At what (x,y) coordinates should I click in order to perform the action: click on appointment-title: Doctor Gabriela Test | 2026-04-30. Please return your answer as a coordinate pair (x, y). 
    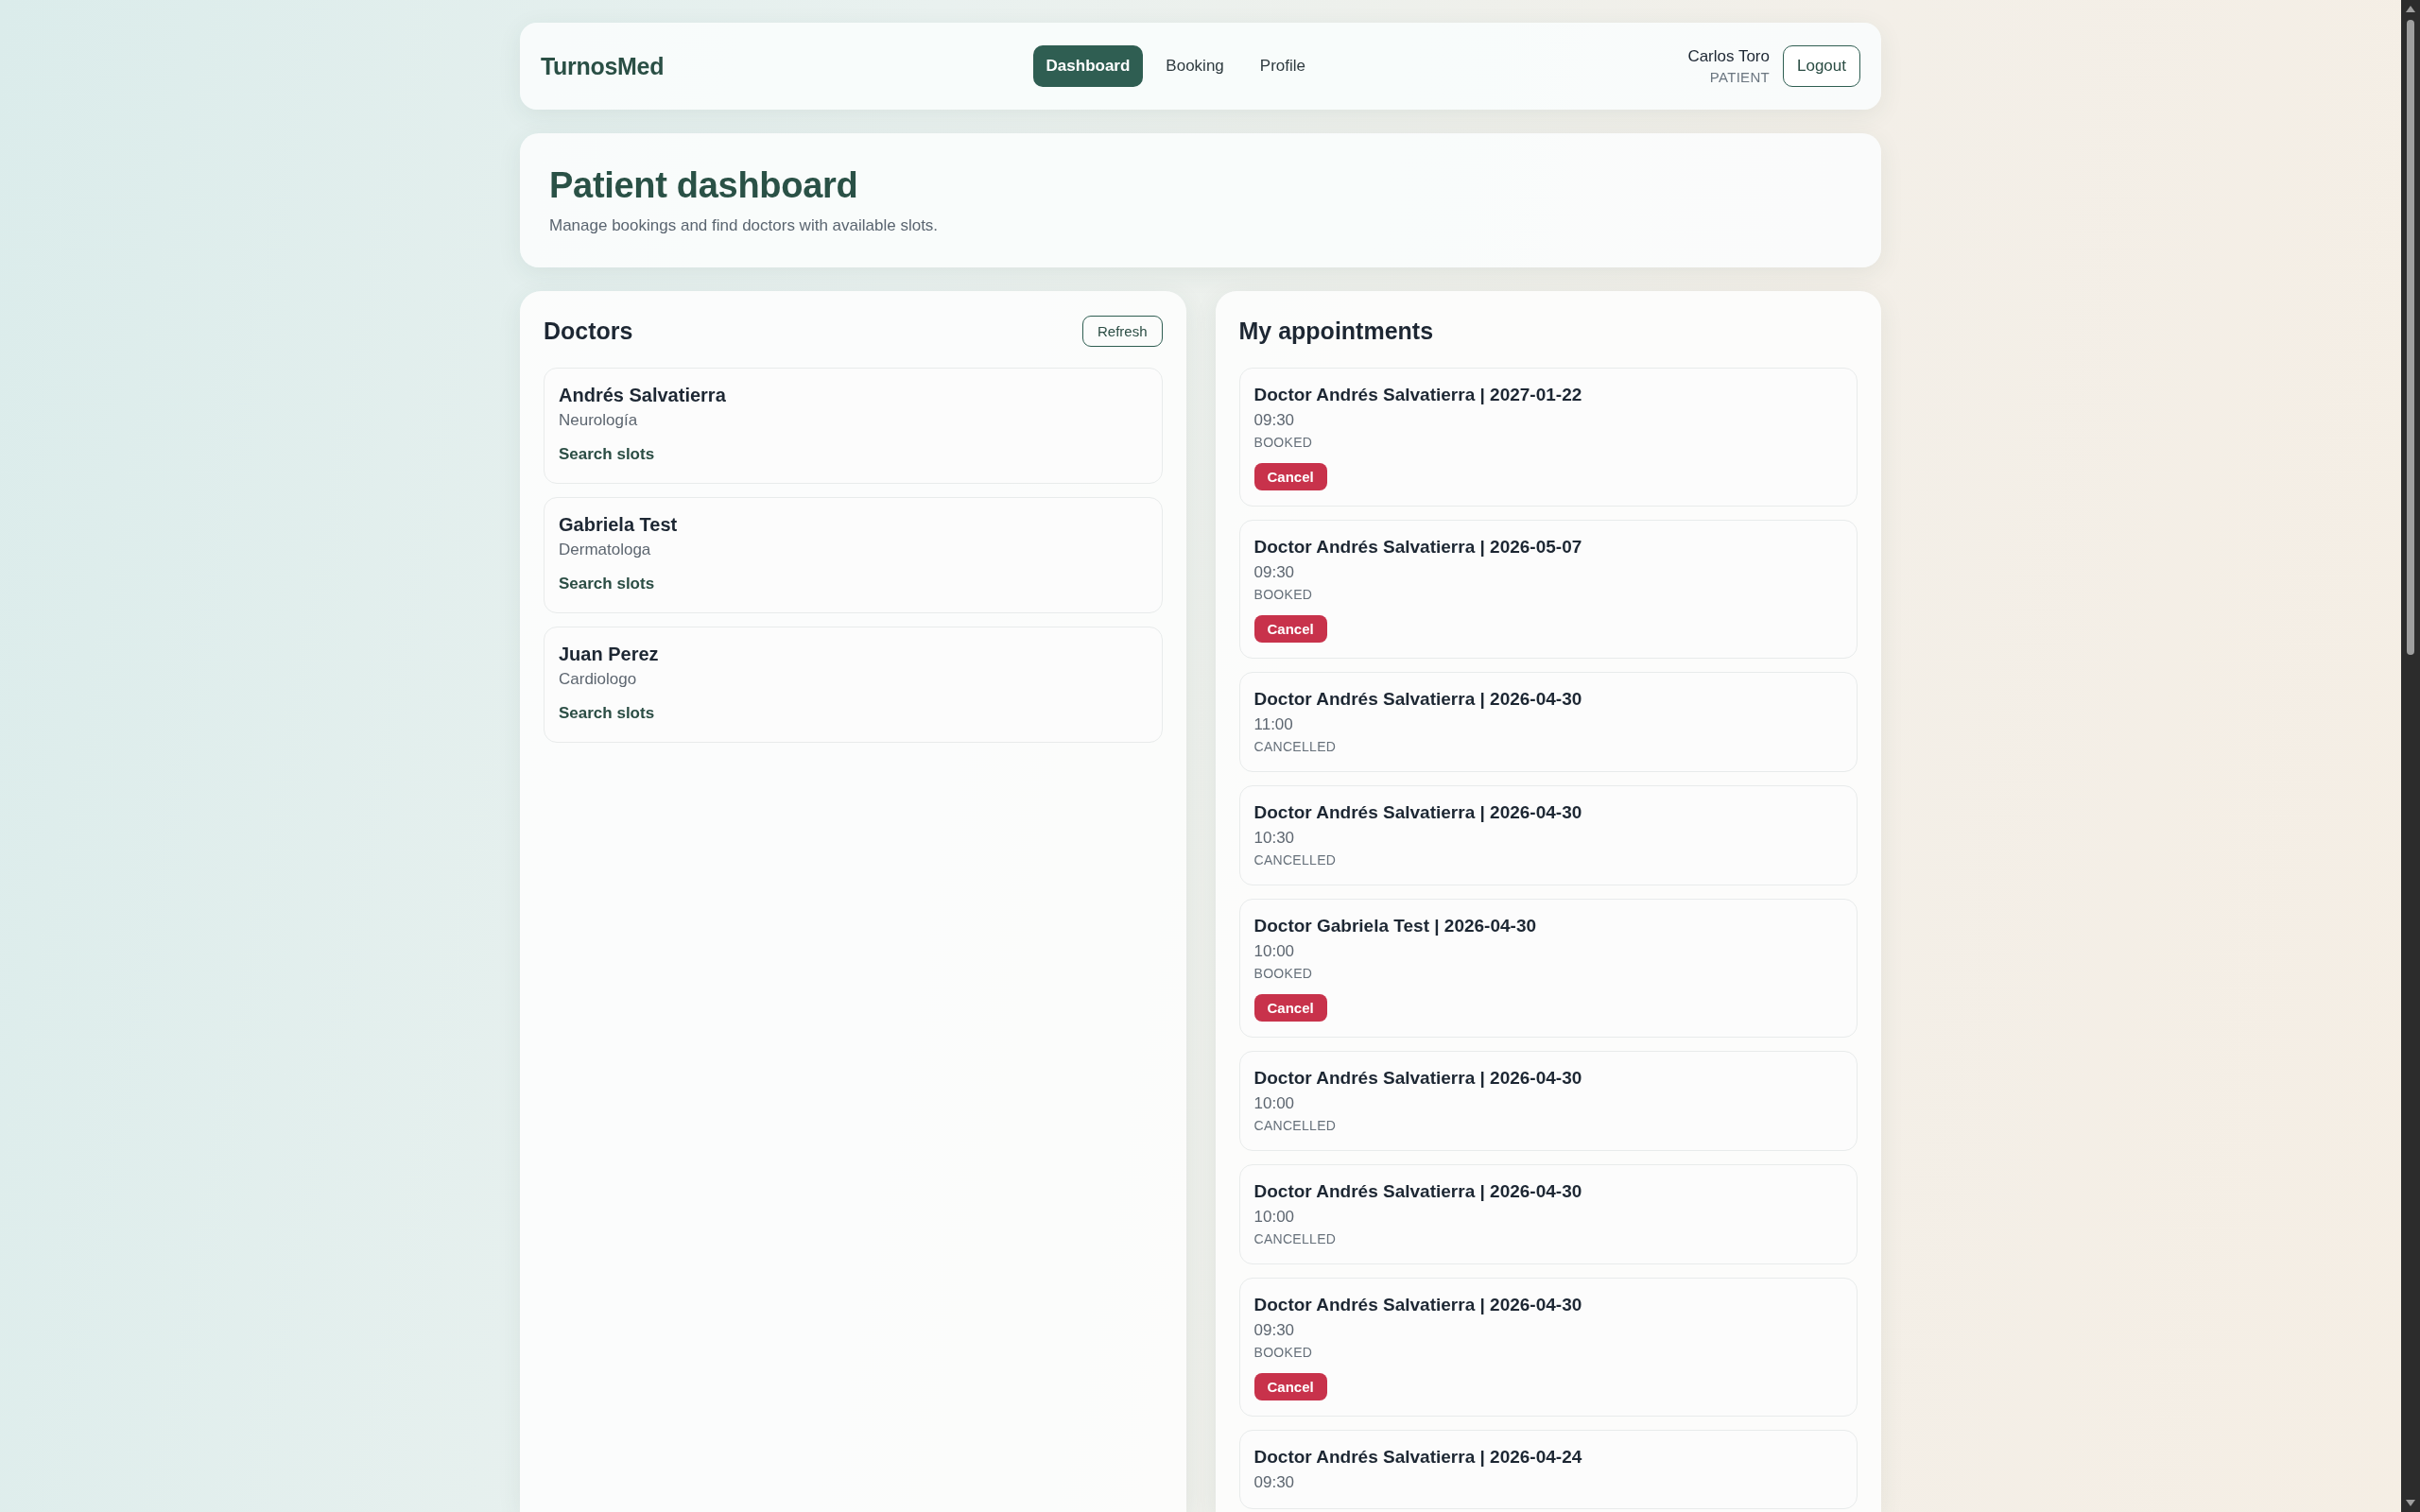
    Looking at the image, I should click on (1395, 926).